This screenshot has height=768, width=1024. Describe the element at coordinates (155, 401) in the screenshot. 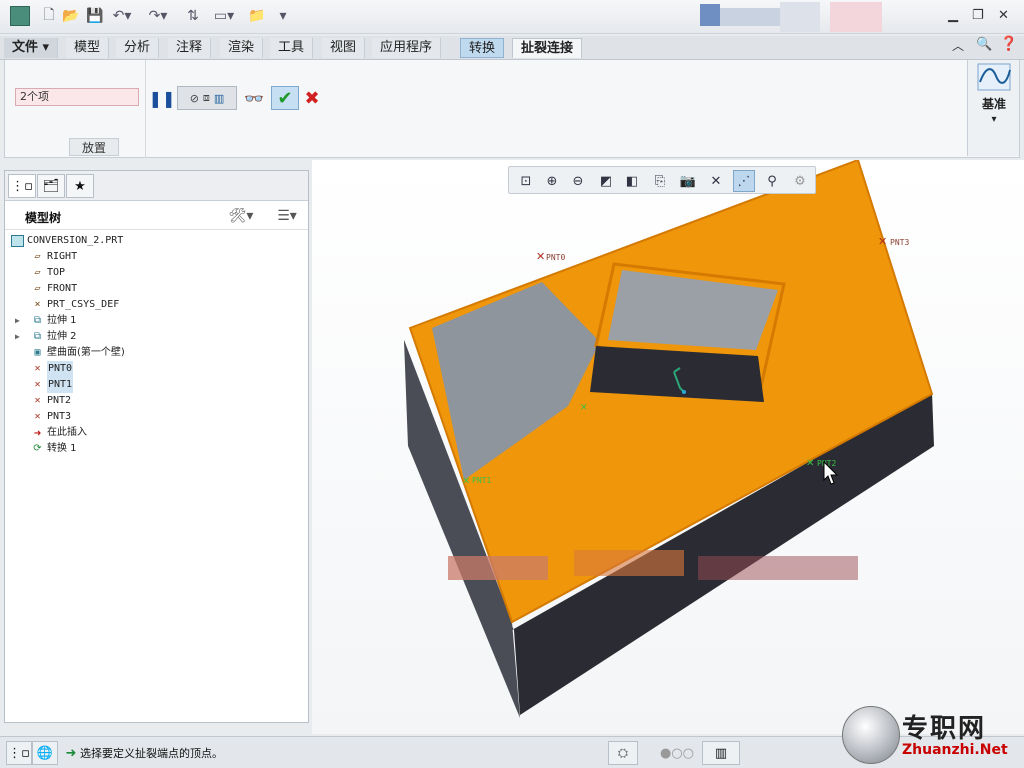

I see `tree-item-pnt2: ✕ PNT2` at that location.